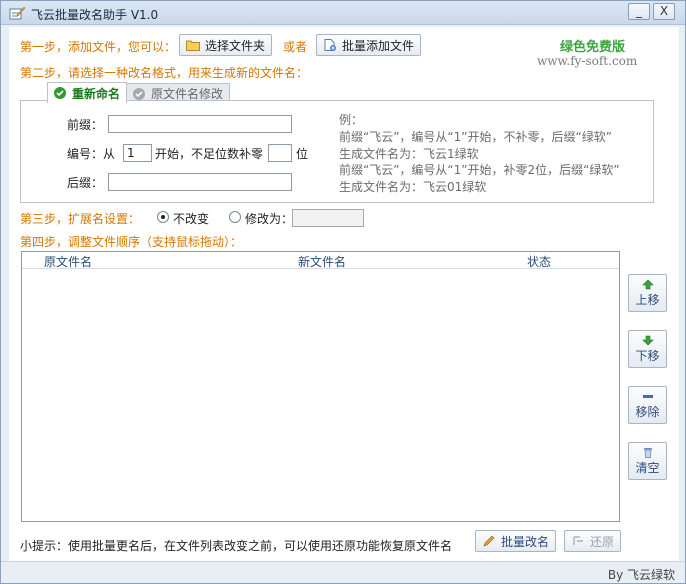  I want to click on batch-rename-button: 批量改名, so click(516, 541).